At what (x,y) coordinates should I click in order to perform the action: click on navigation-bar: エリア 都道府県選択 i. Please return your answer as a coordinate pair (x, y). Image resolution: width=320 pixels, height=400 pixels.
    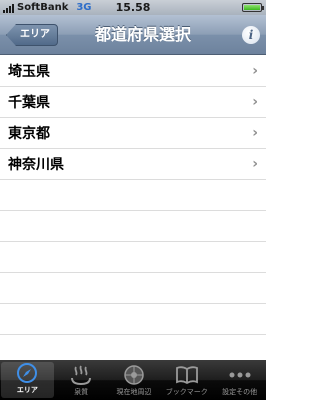
    Looking at the image, I should click on (133, 35).